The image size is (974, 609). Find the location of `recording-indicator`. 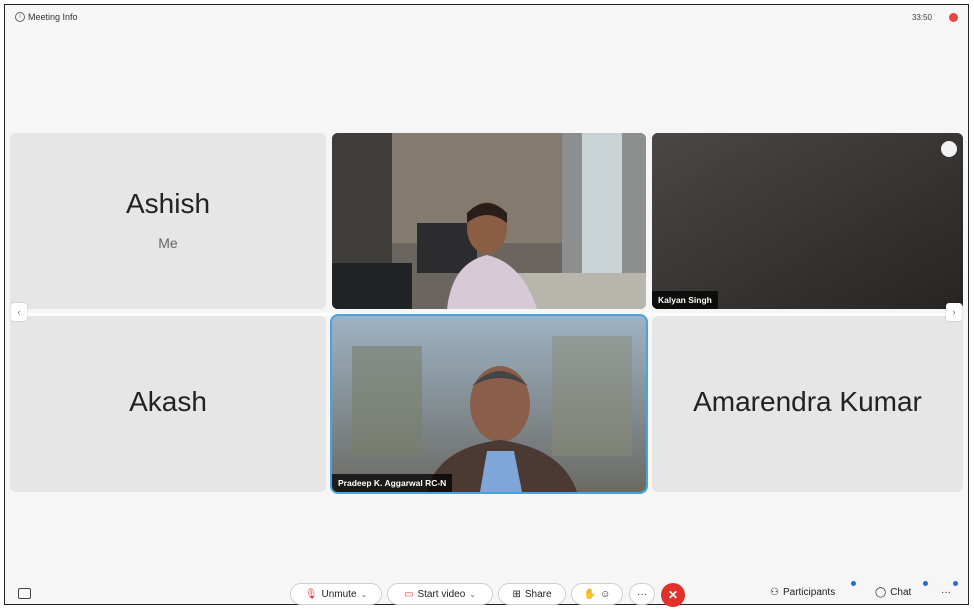

recording-indicator is located at coordinates (953, 17).